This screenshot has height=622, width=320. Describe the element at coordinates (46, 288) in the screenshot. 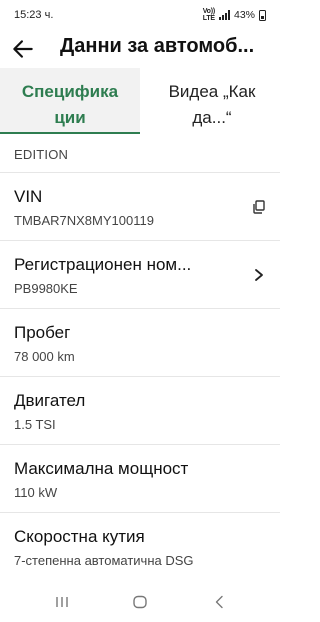

I see `spec-value: PB9980KE` at that location.